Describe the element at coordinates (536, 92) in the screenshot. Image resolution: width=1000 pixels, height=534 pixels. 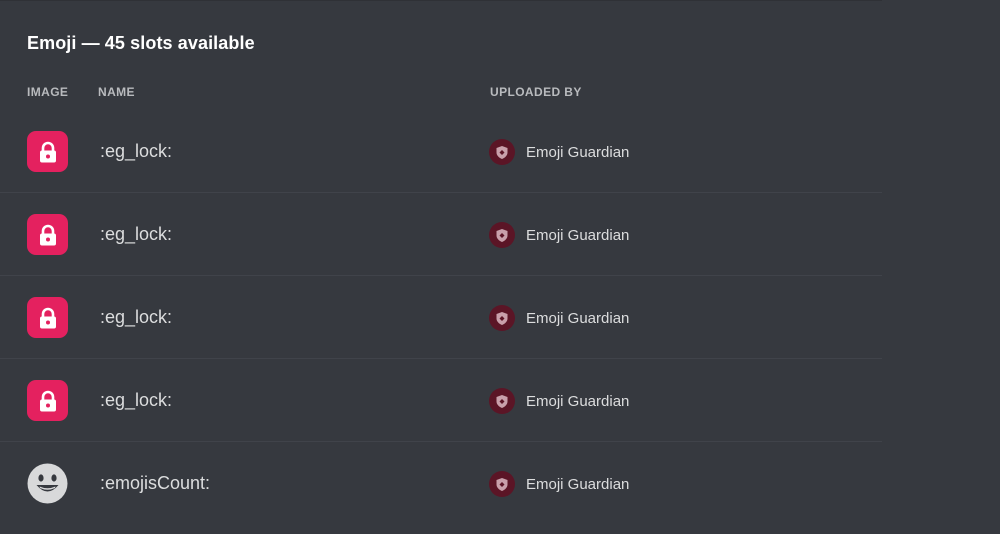
I see `column-header-uploaded-by: UPLOADED BY` at that location.